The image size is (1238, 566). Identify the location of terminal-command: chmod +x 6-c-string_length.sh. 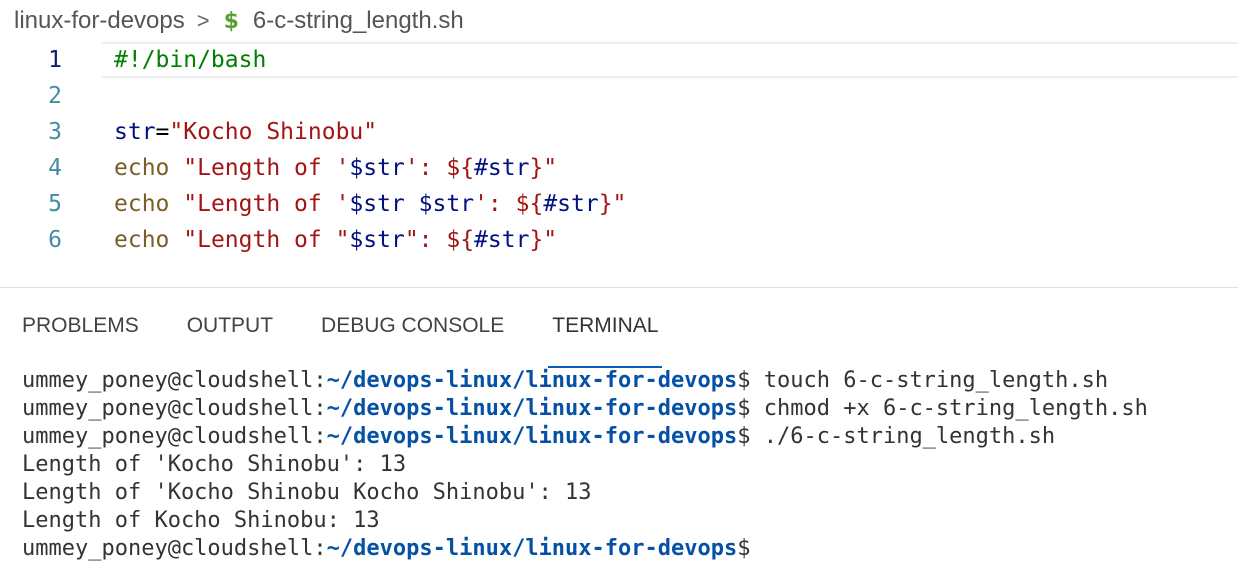
(949, 408).